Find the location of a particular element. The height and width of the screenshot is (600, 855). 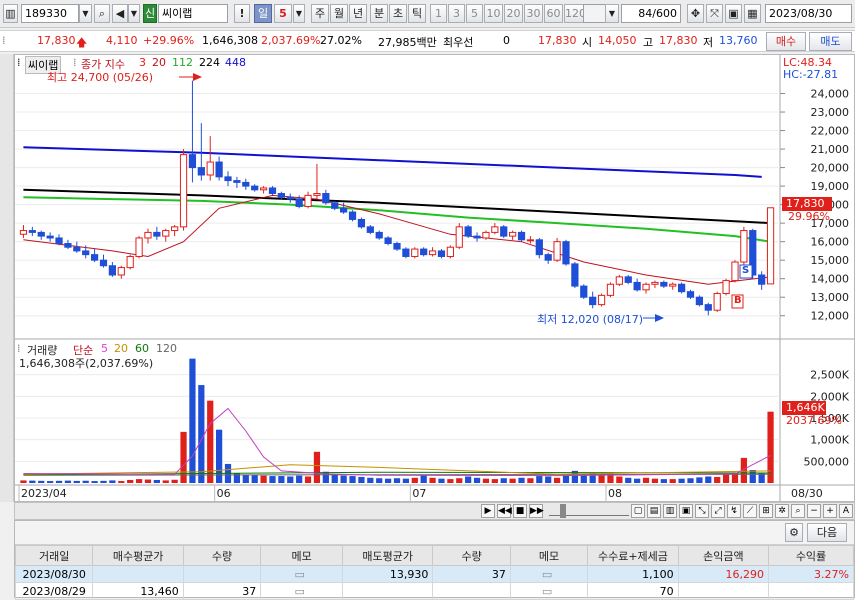

next-page-icon: ▶▶ is located at coordinates (536, 511).